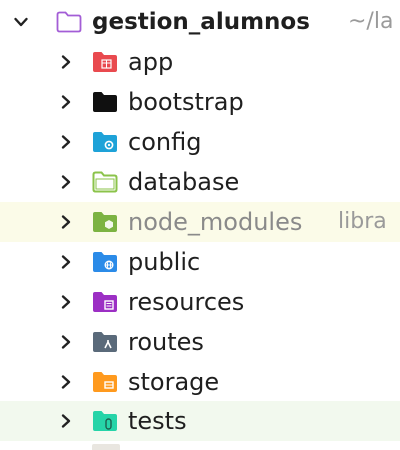 The width and height of the screenshot is (400, 450). What do you see at coordinates (105, 142) in the screenshot?
I see `config-folder-icon` at bounding box center [105, 142].